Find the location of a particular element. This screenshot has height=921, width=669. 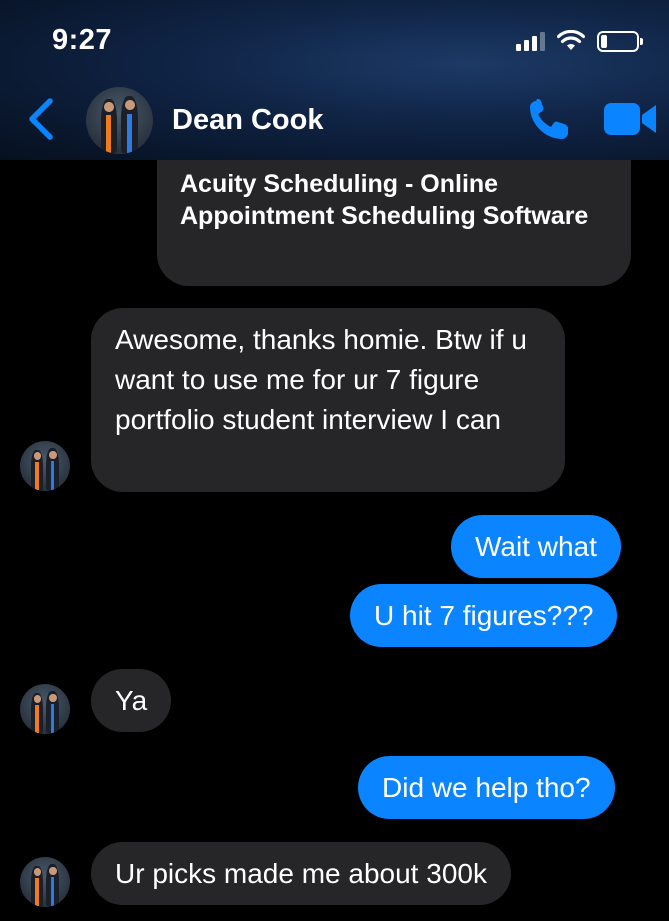

battery-icon is located at coordinates (620, 41).